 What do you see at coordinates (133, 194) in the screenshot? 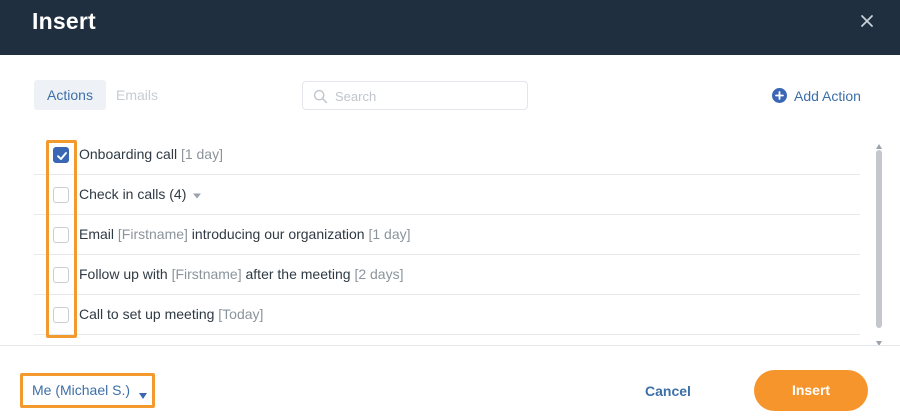
I see `action-name: Check in calls (4)` at bounding box center [133, 194].